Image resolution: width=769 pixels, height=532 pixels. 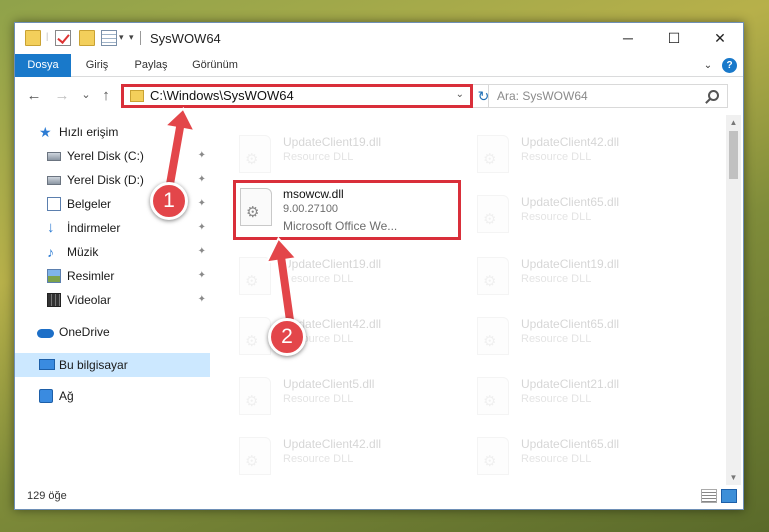 I want to click on annotation-arrows, so click(x=230, y=218).